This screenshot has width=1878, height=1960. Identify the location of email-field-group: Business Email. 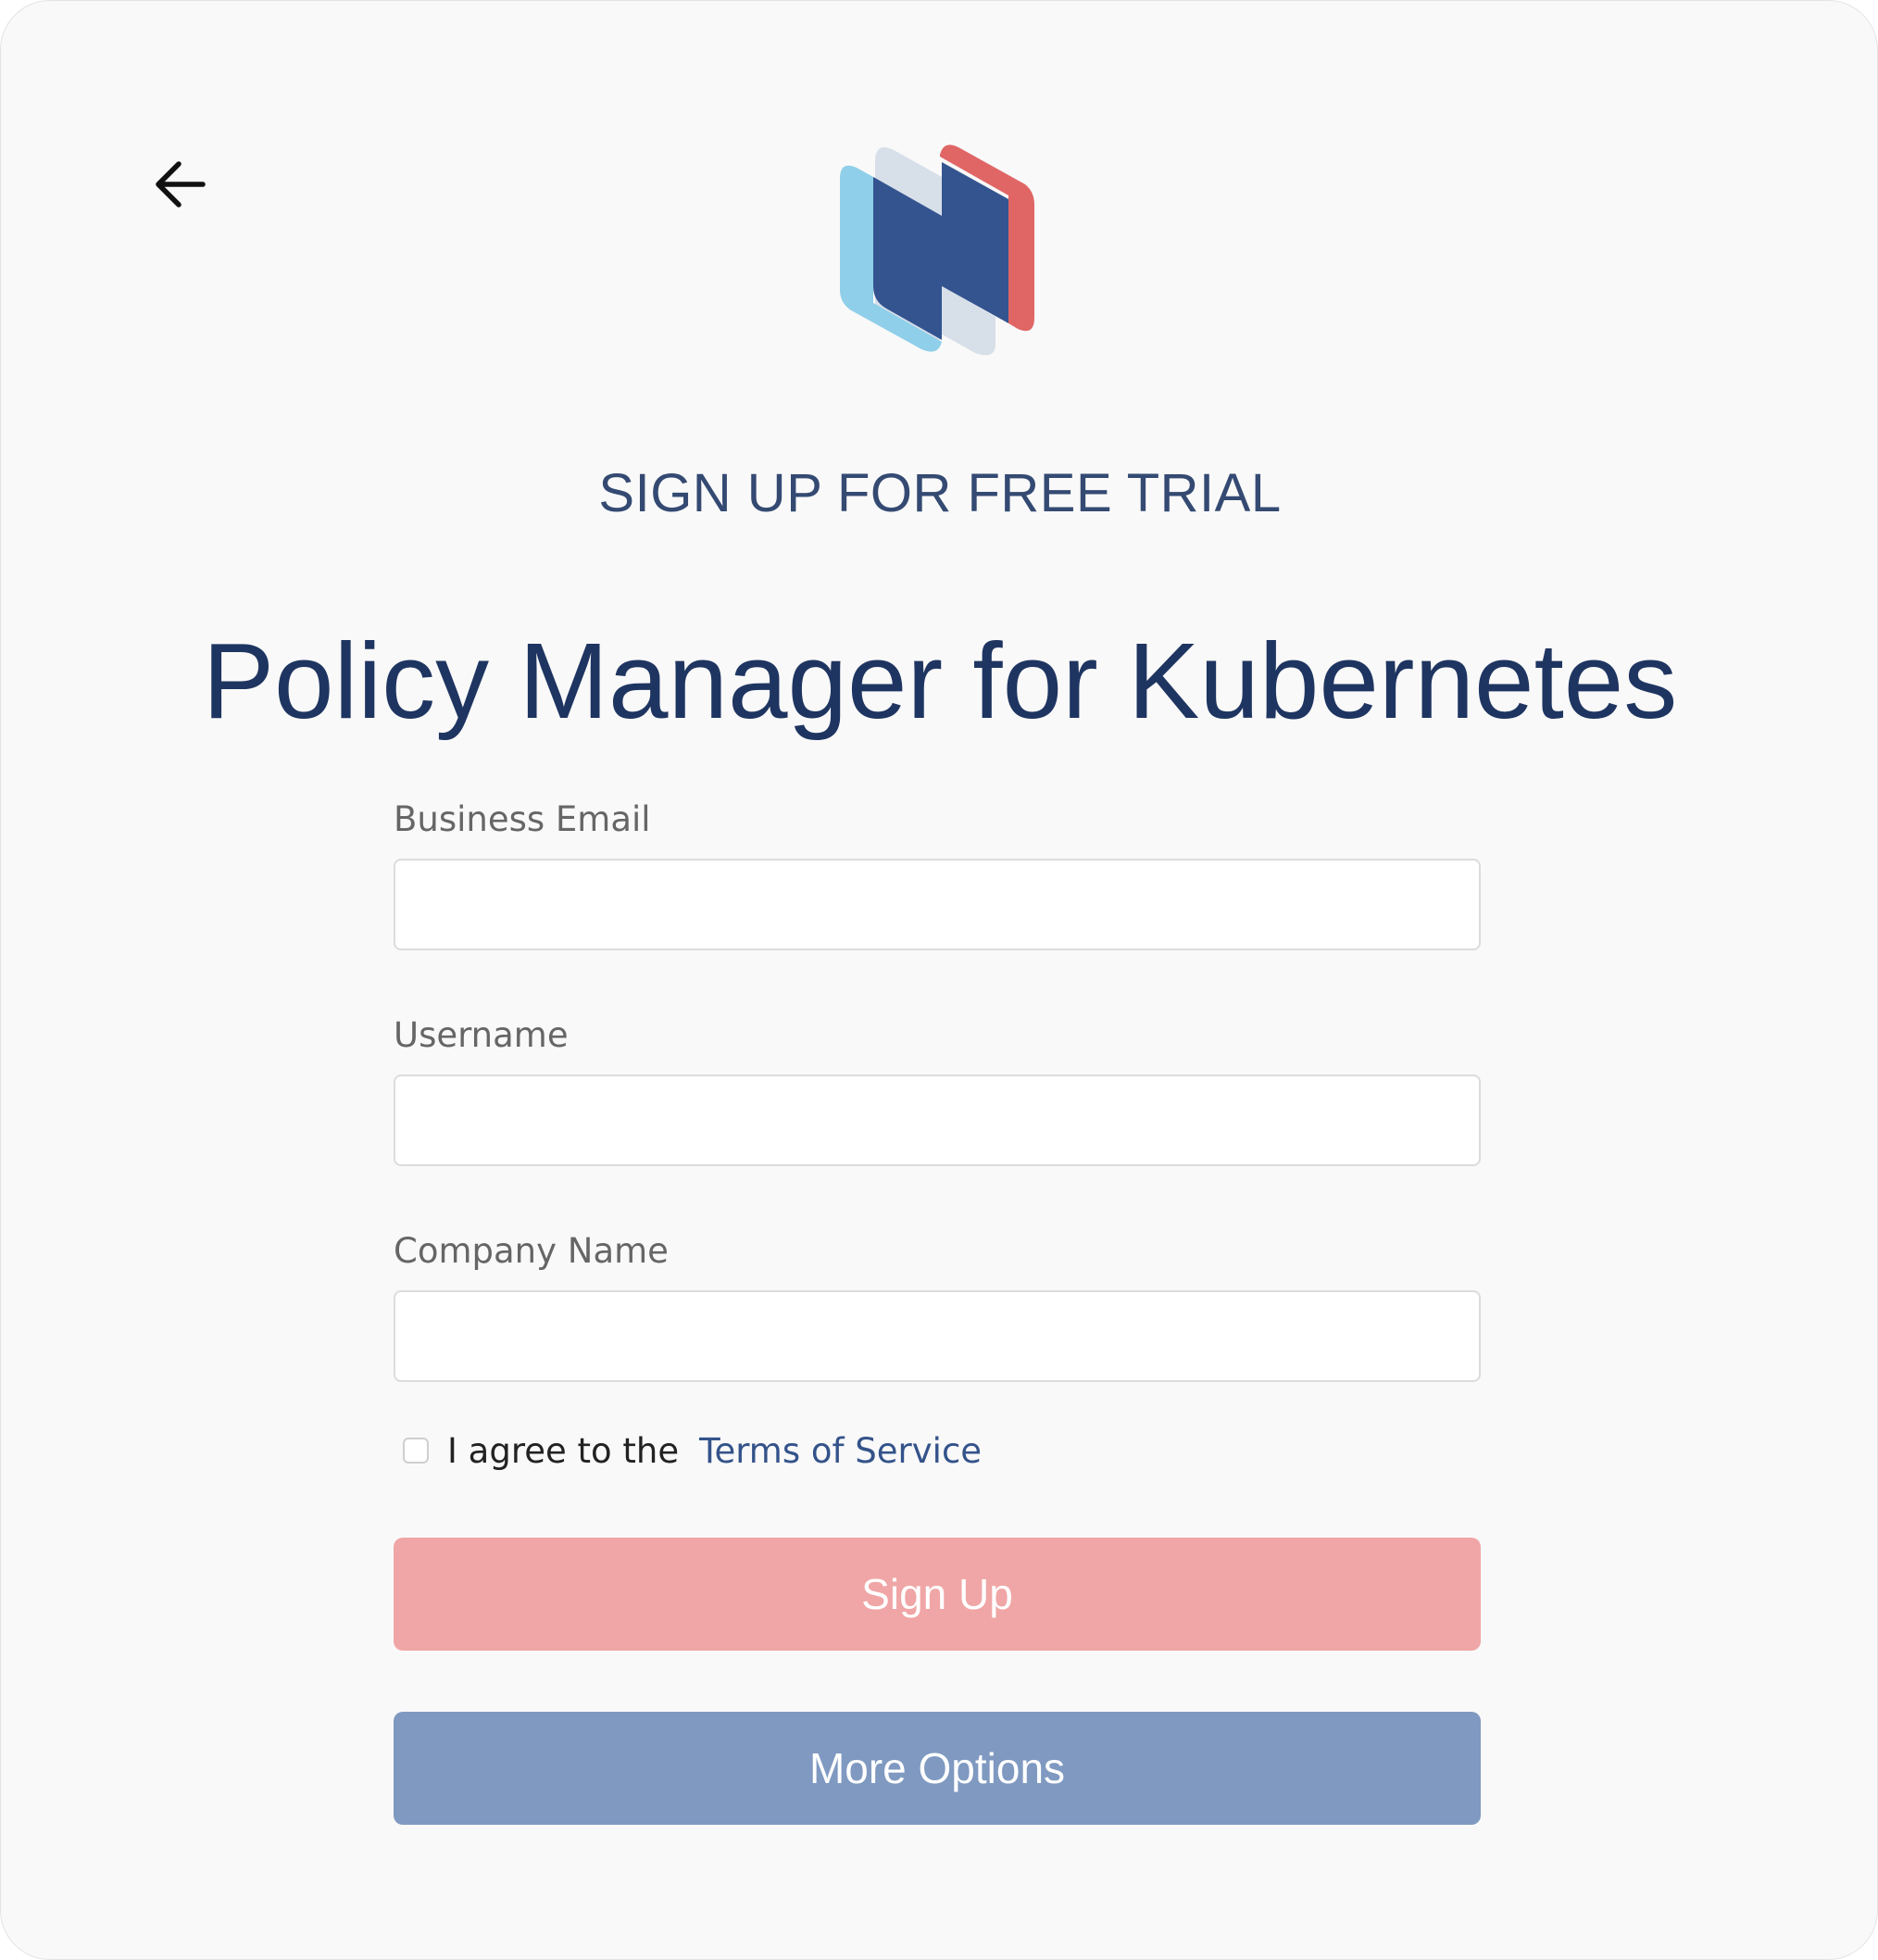
(937, 872).